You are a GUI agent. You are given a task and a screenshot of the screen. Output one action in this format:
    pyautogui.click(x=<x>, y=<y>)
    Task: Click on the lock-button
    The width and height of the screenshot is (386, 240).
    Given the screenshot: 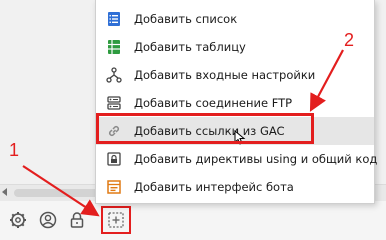 What is the action you would take?
    pyautogui.click(x=77, y=220)
    